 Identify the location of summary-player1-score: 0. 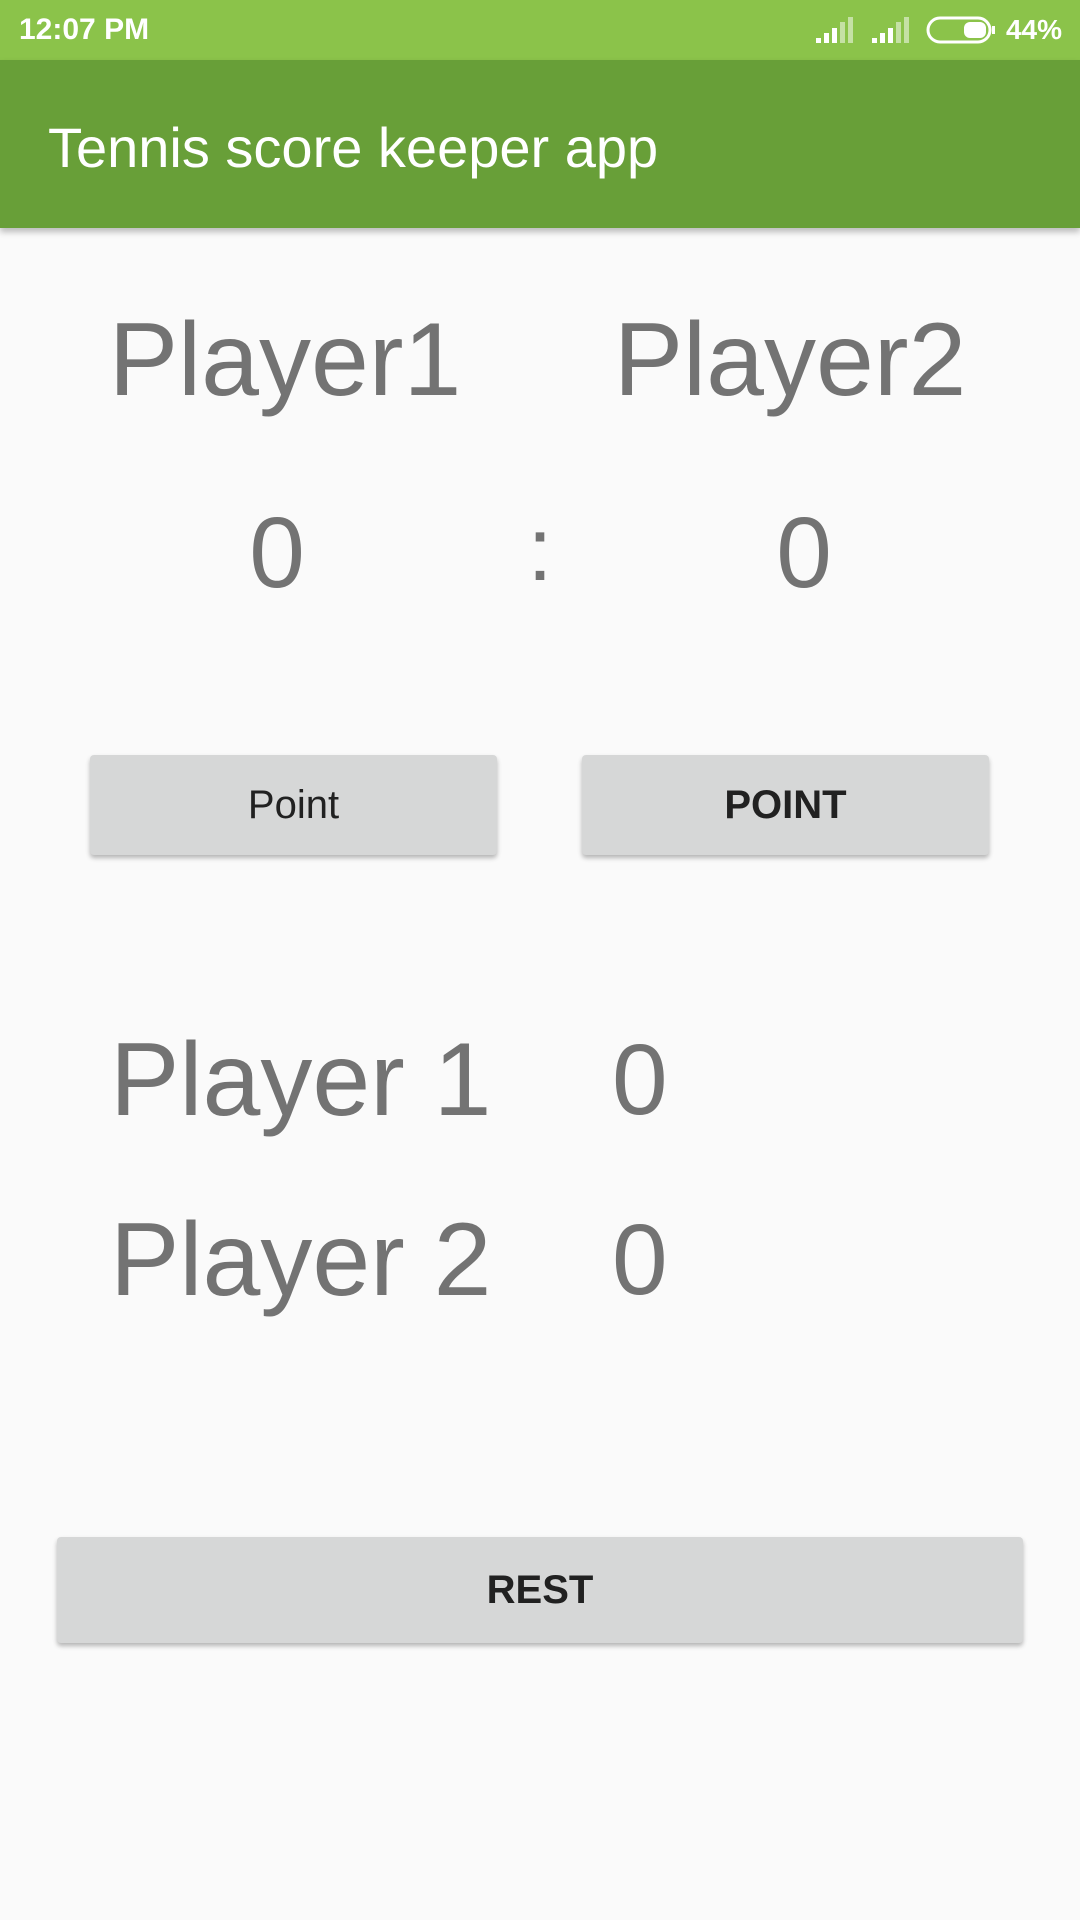
(640, 1080).